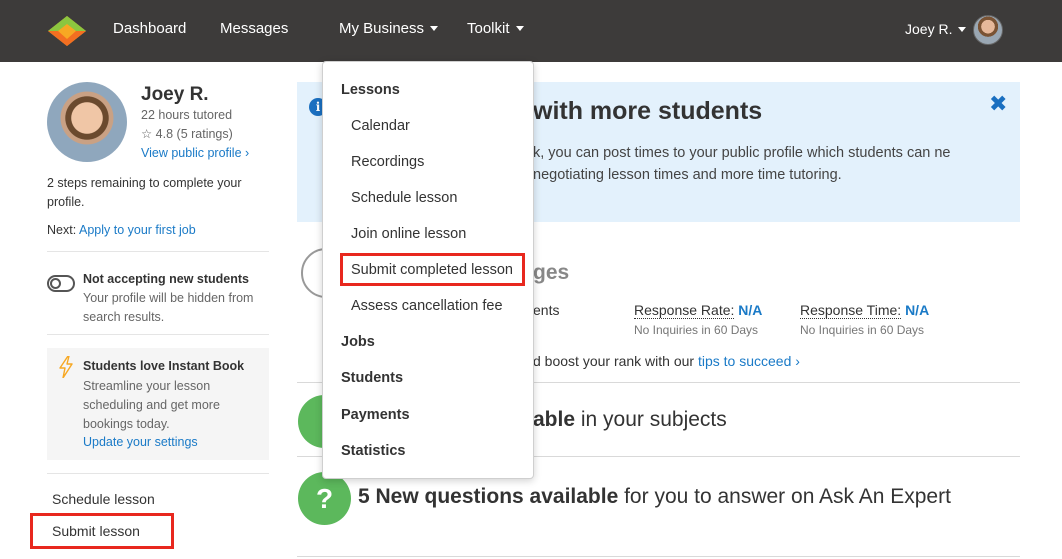 The image size is (1062, 559). What do you see at coordinates (149, 28) in the screenshot?
I see `nav-dashboard: Dashboard` at bounding box center [149, 28].